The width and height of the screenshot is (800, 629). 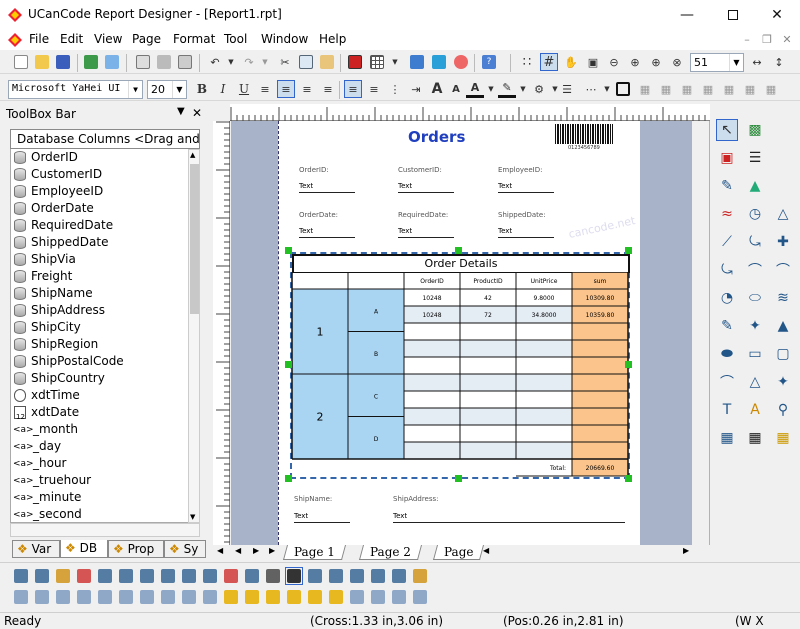 I want to click on requireddate-field: Text, so click(x=426, y=232).